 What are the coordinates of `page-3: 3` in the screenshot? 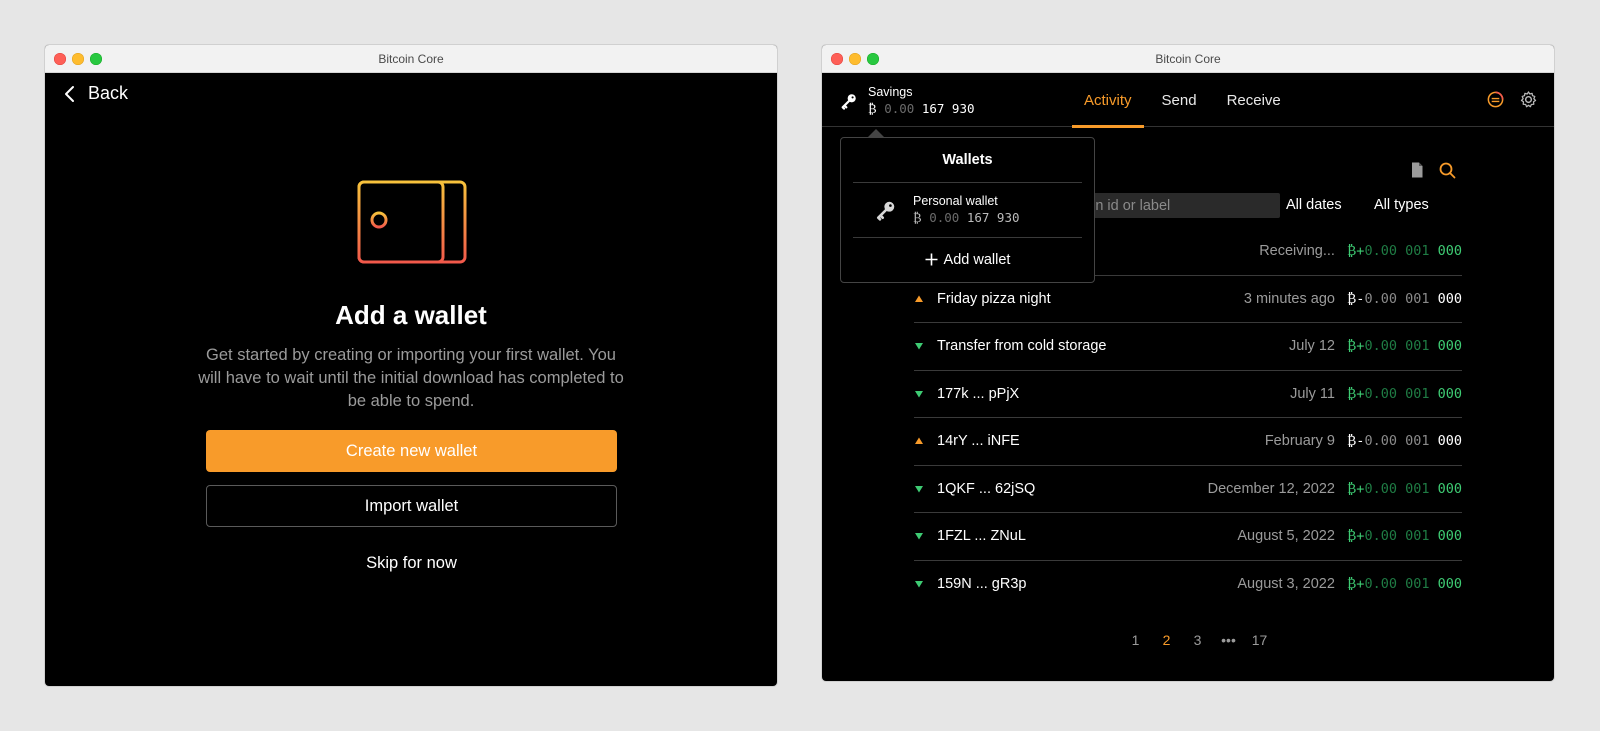 It's located at (1197, 640).